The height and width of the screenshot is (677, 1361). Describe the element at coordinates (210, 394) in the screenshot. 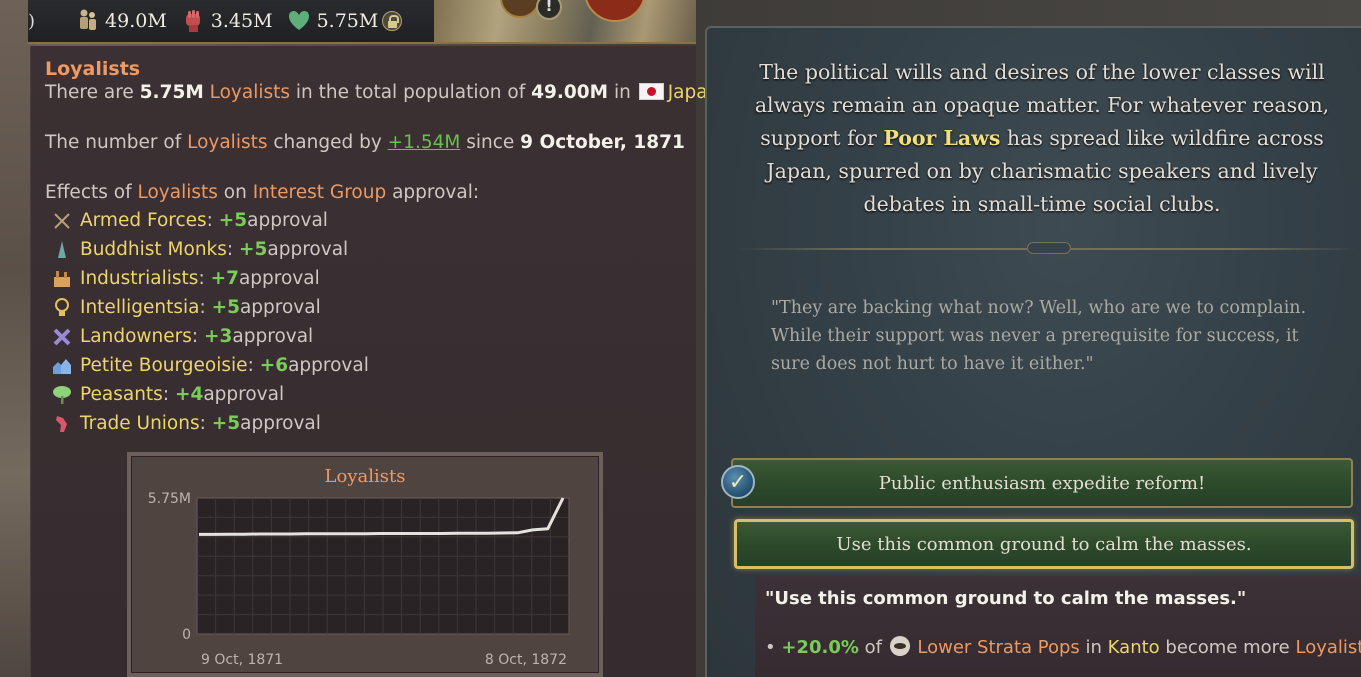

I see `ig-row-peasants: Peasants: +4 approval` at that location.